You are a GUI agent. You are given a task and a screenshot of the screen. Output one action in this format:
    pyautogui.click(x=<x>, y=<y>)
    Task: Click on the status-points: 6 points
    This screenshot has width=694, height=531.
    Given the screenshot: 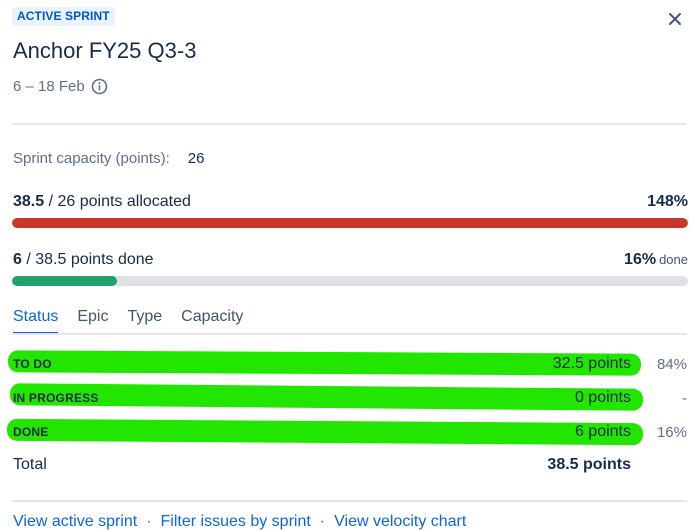 What is the action you would take?
    pyautogui.click(x=602, y=431)
    